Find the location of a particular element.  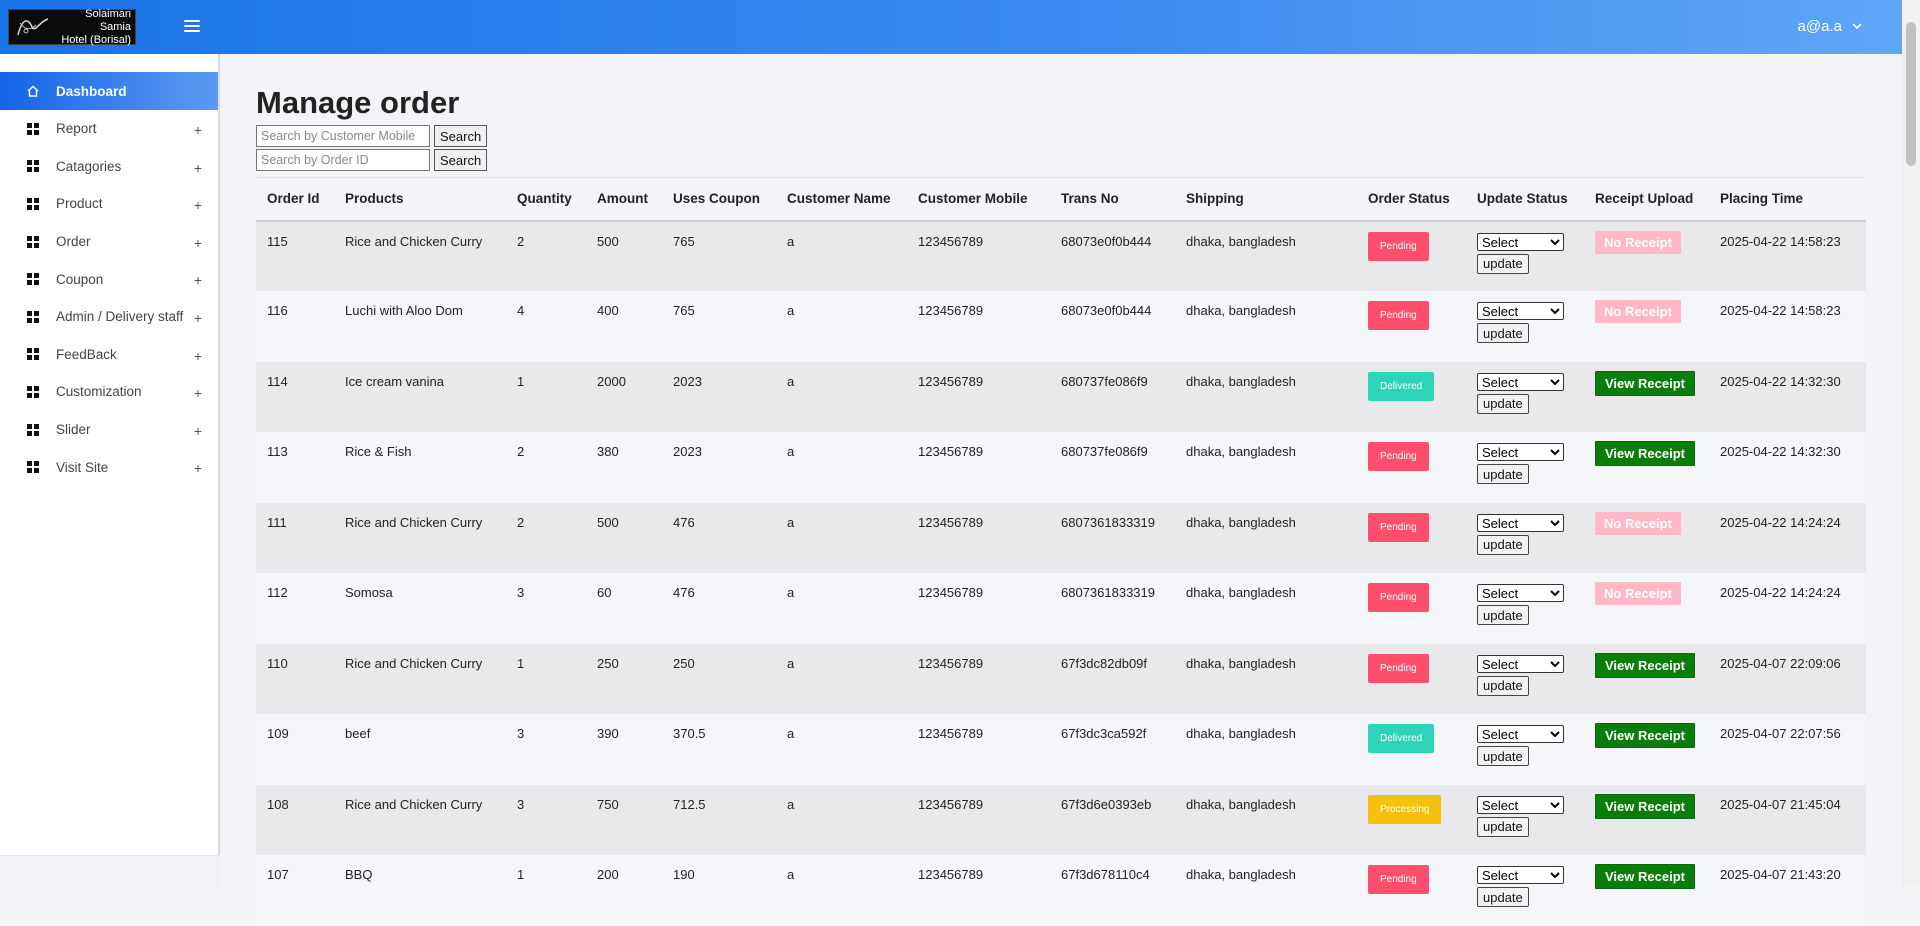

search-order-button: Search is located at coordinates (461, 160).